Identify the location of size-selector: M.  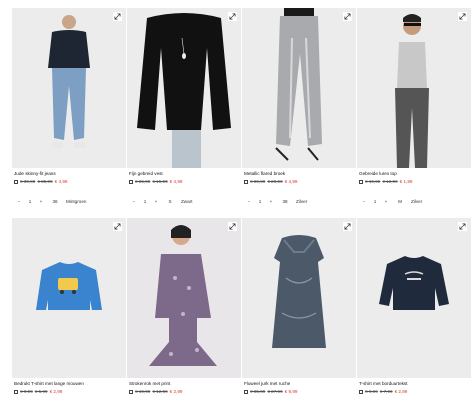
(400, 201).